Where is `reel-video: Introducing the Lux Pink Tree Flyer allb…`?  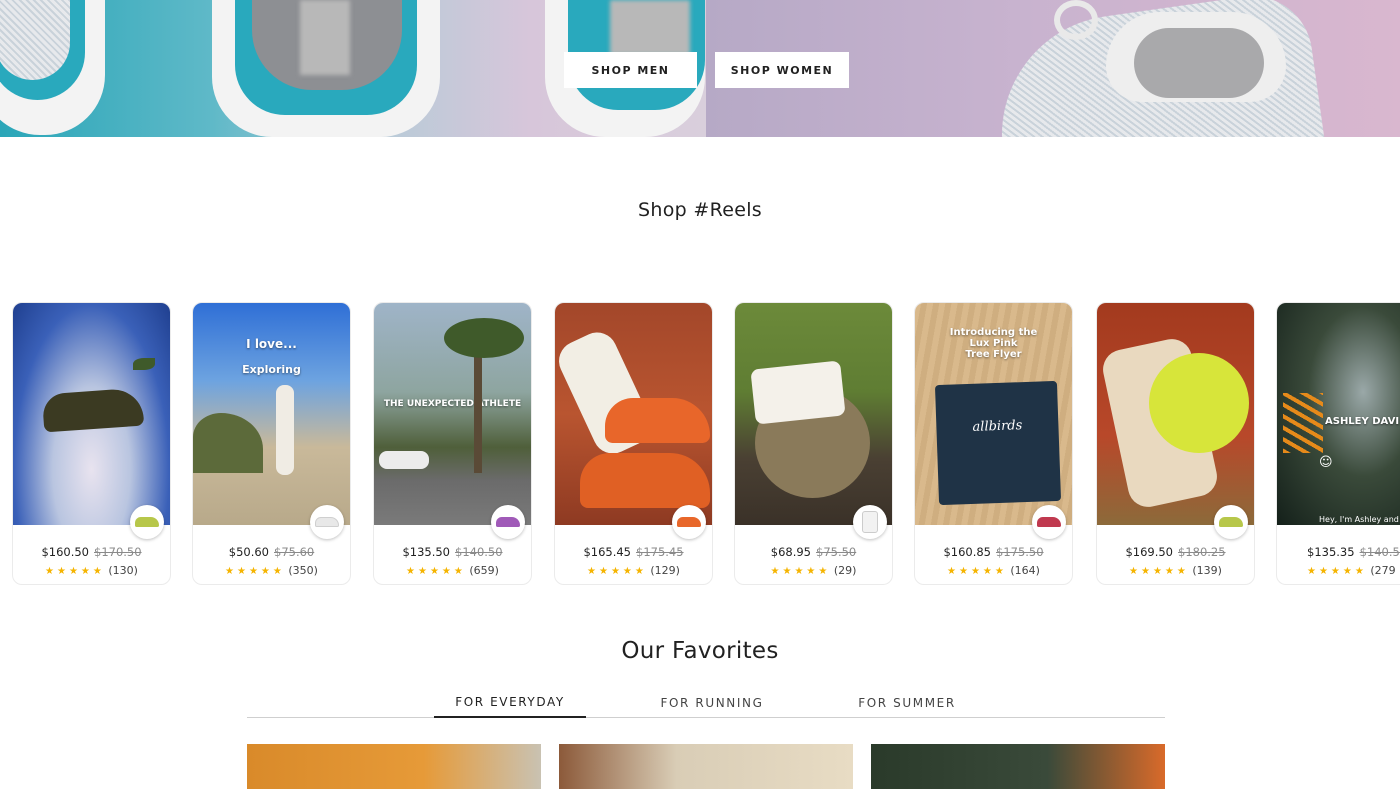 reel-video: Introducing the Lux Pink Tree Flyer allb… is located at coordinates (993, 414).